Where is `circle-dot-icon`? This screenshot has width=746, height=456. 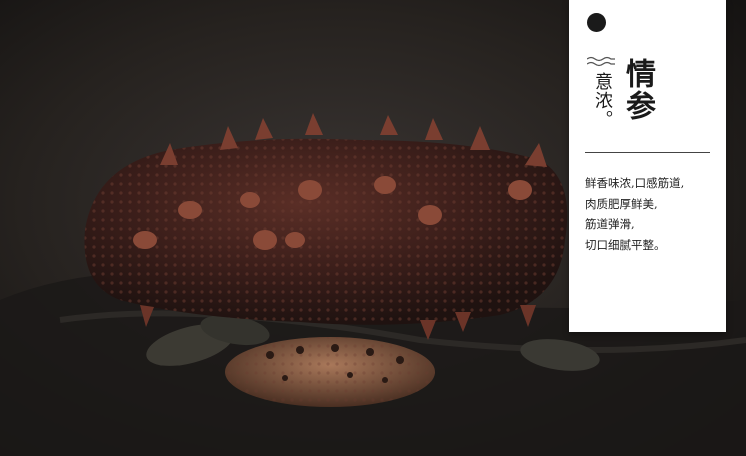
circle-dot-icon is located at coordinates (596, 22).